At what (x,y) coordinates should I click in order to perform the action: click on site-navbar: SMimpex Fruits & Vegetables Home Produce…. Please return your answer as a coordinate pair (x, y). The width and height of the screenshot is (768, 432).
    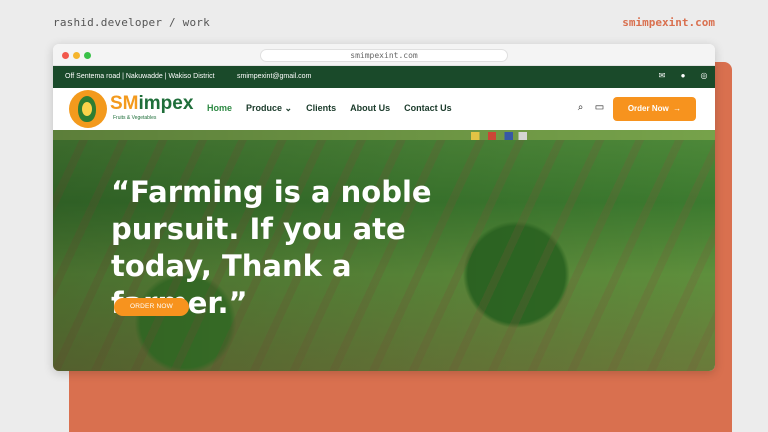
    Looking at the image, I should click on (384, 109).